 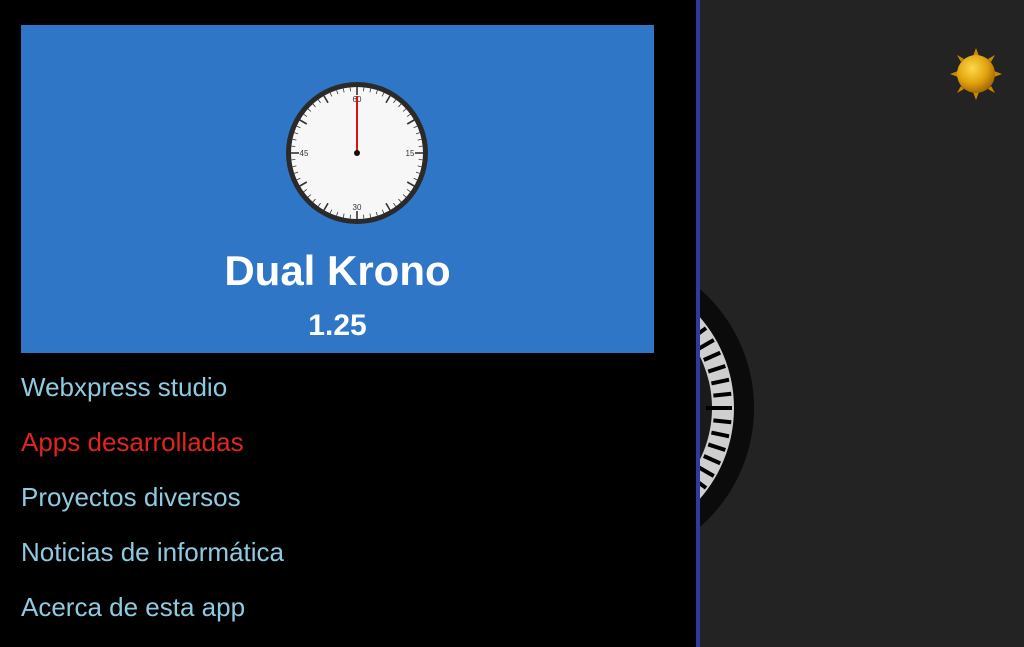 What do you see at coordinates (337, 270) in the screenshot?
I see `app-name: Dual Krono` at bounding box center [337, 270].